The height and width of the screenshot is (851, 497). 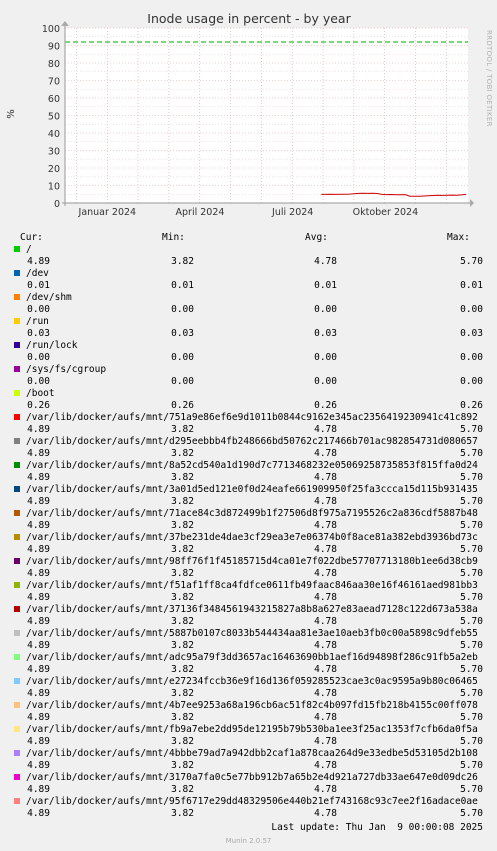 I want to click on legend-value-avg: 0.03, so click(x=325, y=333).